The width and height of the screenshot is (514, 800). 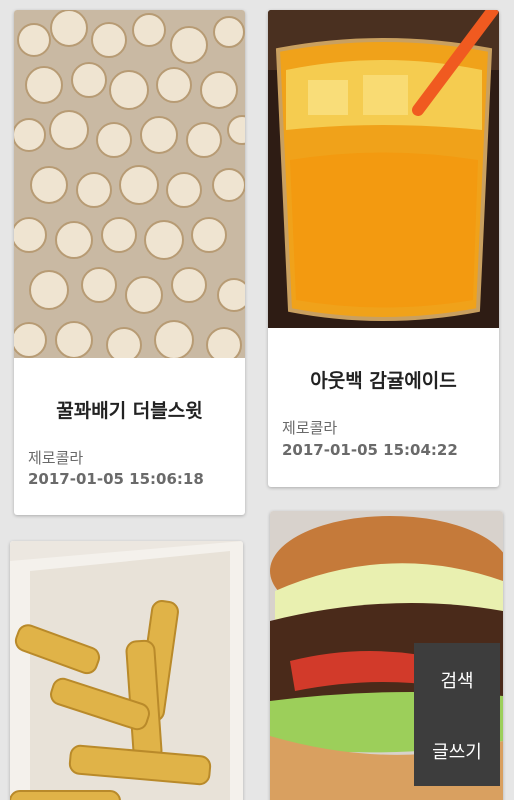 What do you see at coordinates (383, 381) in the screenshot?
I see `post-title: 아웃백 감귤에이드` at bounding box center [383, 381].